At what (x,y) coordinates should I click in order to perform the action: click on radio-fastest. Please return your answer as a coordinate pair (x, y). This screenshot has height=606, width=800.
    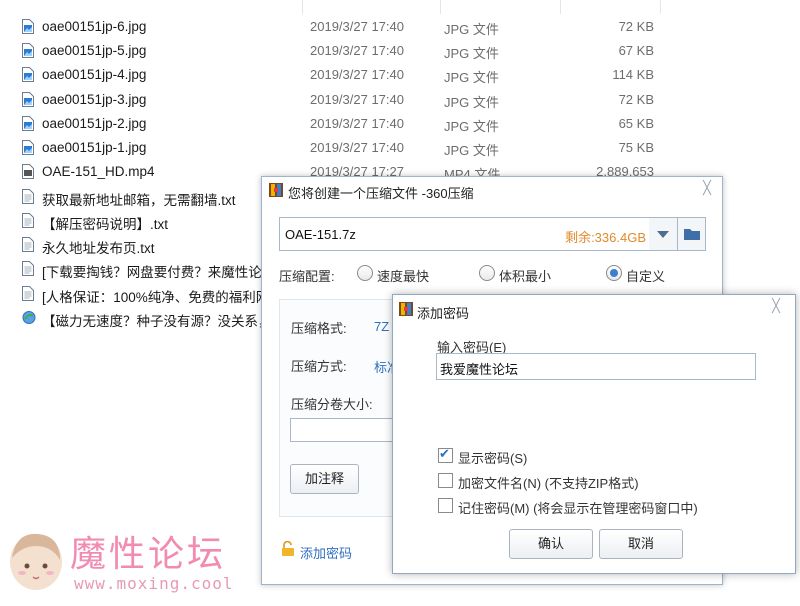
    Looking at the image, I should click on (365, 273).